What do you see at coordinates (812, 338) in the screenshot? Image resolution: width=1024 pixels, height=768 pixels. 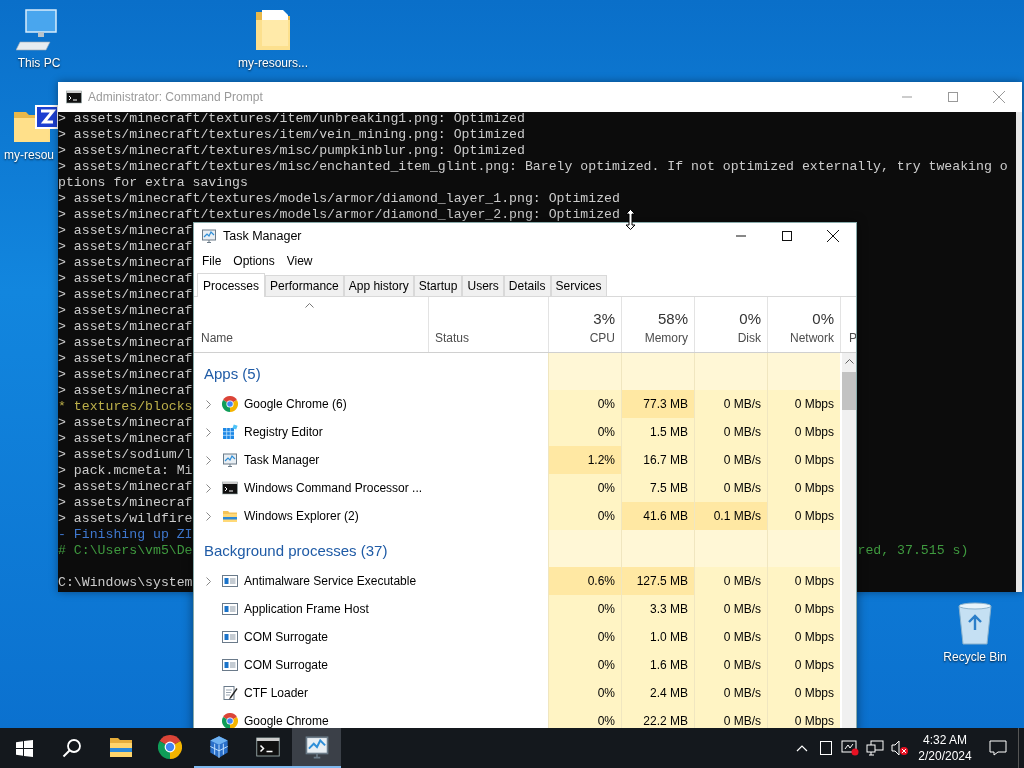 I see `column-header: Network` at bounding box center [812, 338].